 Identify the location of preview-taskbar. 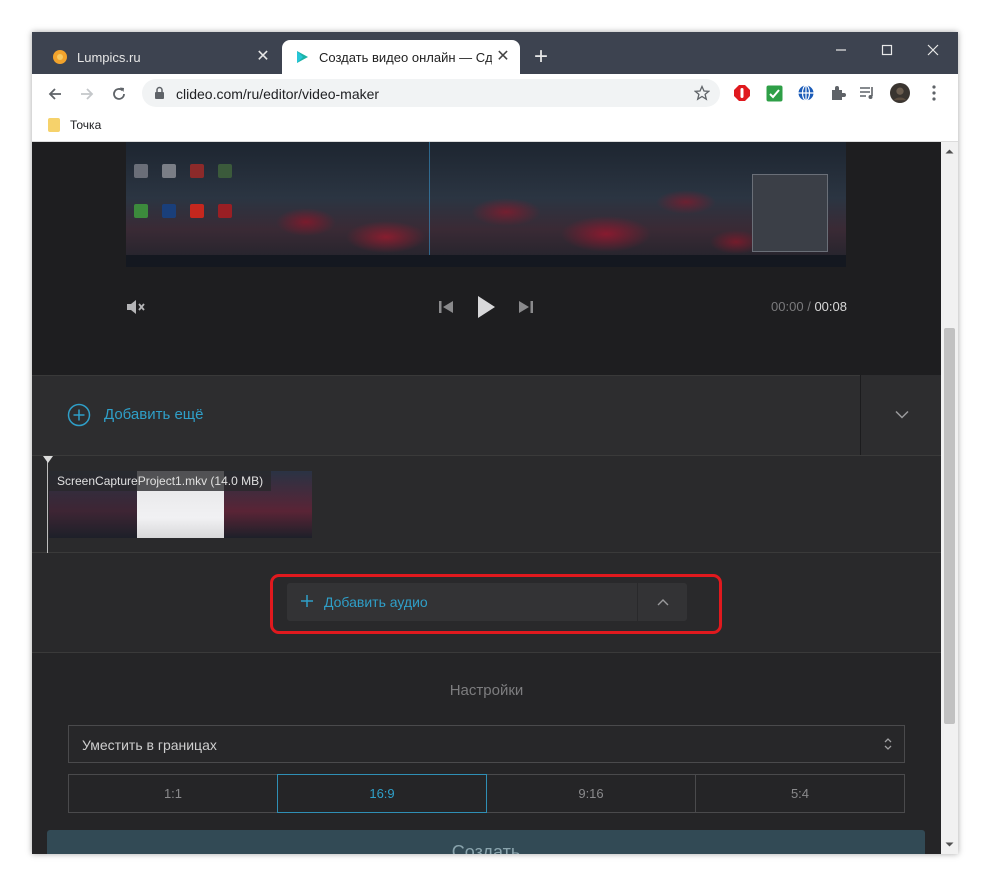
(486, 261).